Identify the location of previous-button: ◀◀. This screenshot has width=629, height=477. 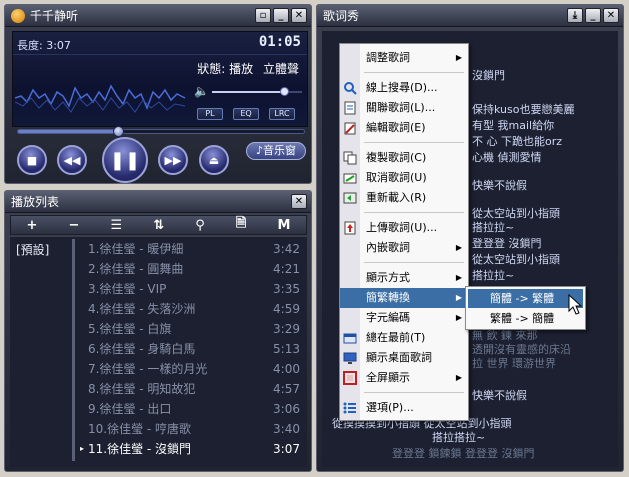
(72, 160).